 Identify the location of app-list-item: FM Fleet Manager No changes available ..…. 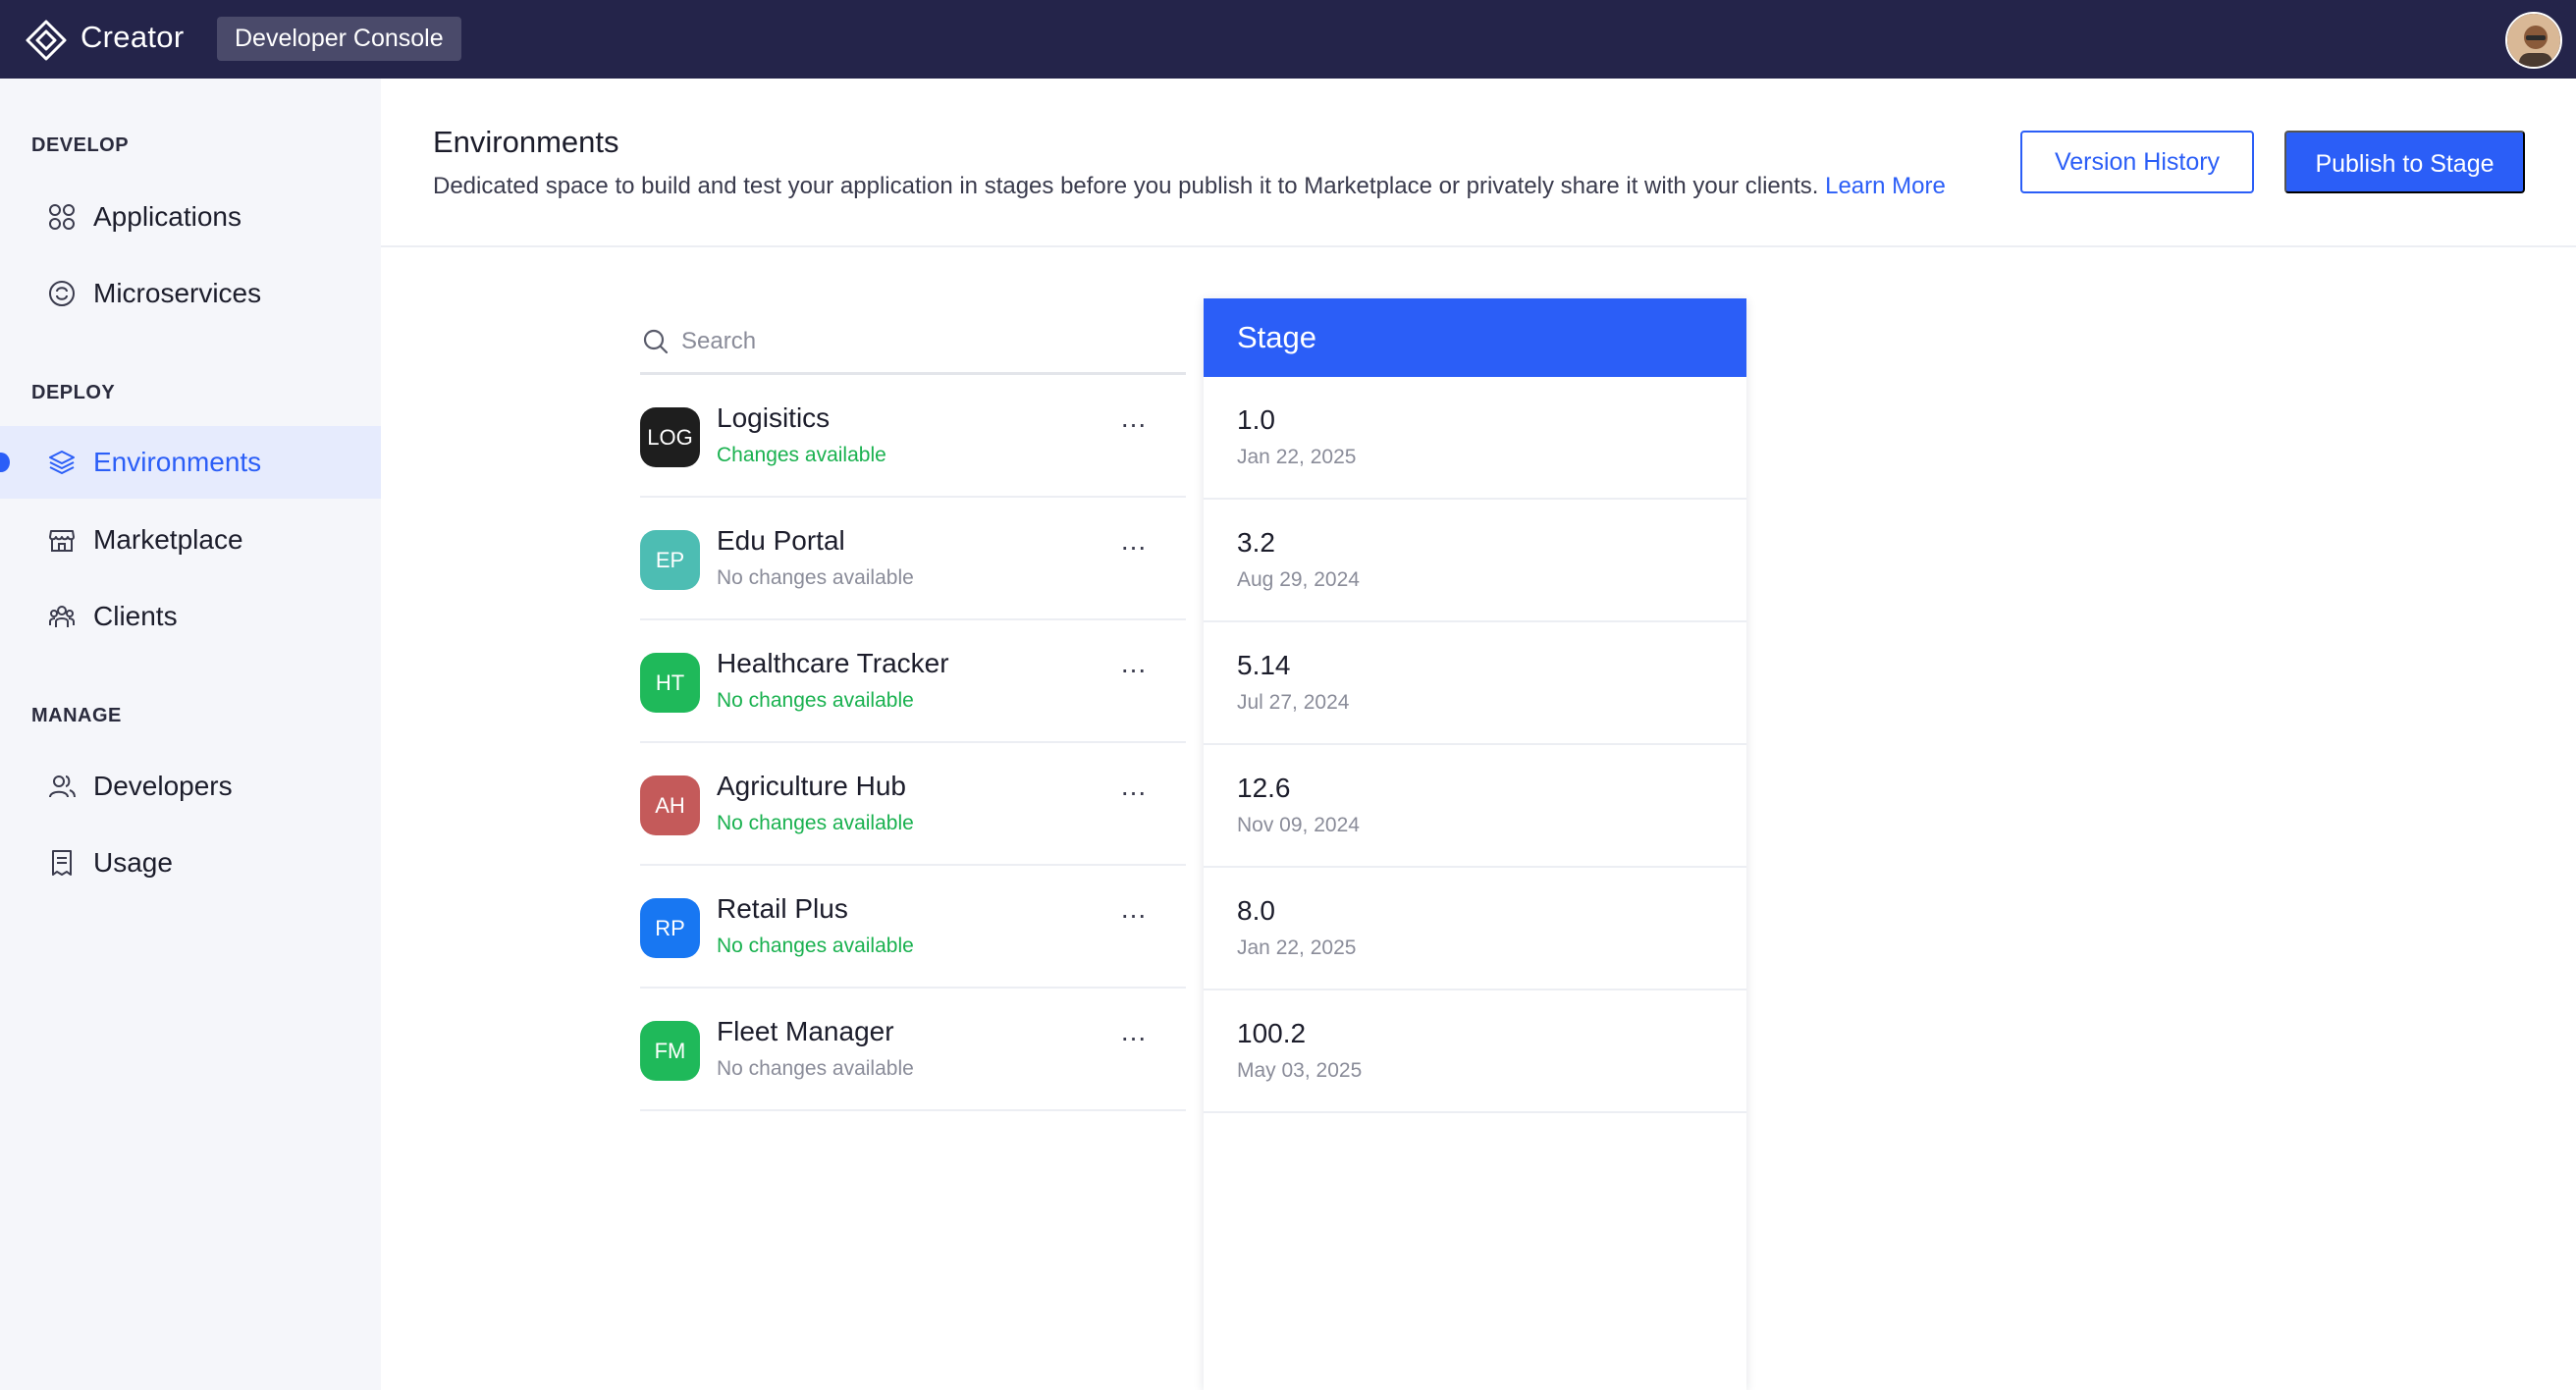
(913, 1050).